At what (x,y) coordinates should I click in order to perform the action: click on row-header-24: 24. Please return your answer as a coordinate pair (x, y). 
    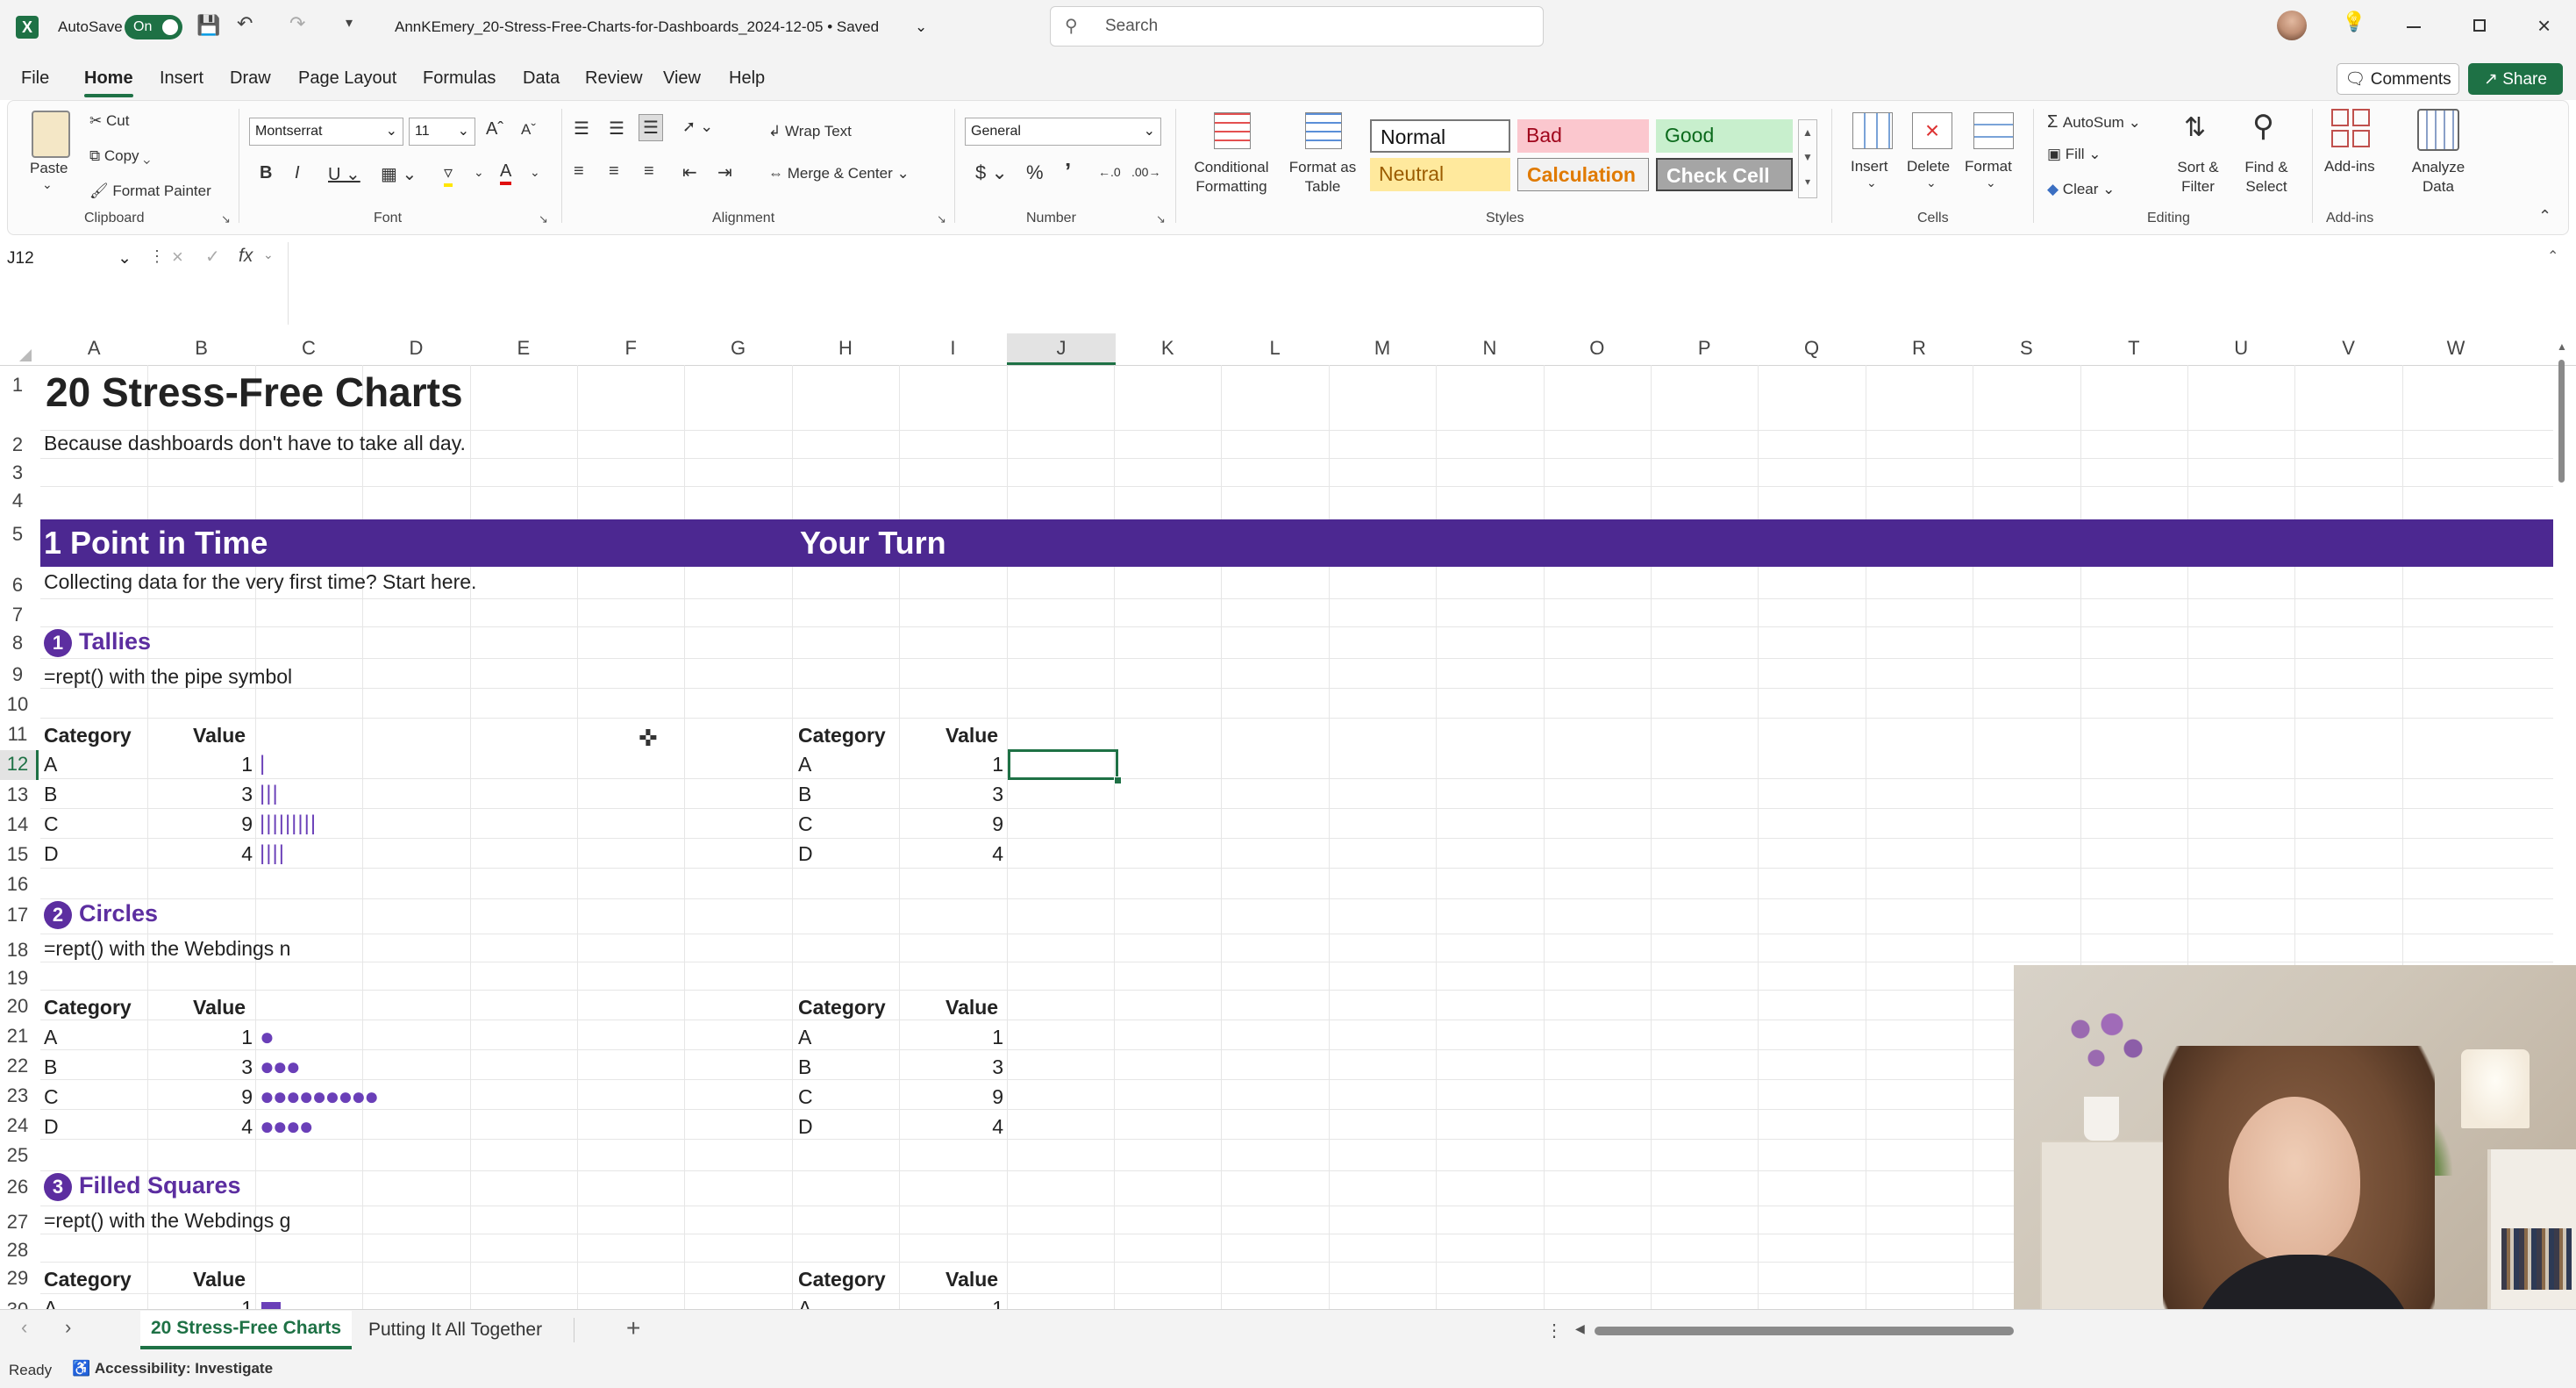
    Looking at the image, I should click on (18, 1125).